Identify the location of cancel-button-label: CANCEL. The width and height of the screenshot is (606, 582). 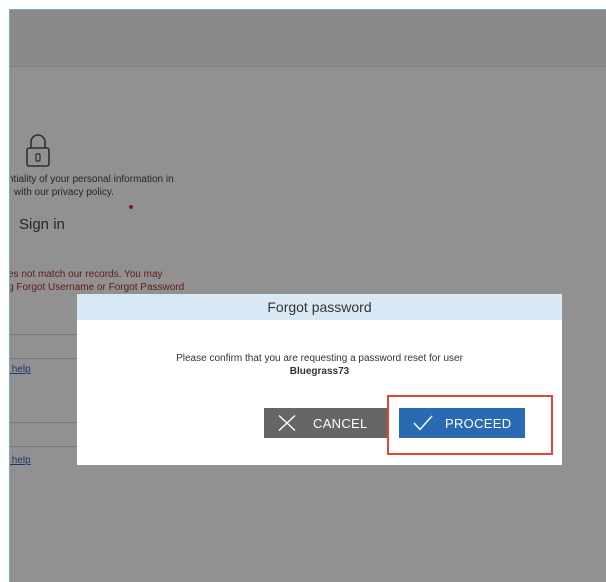
(340, 423).